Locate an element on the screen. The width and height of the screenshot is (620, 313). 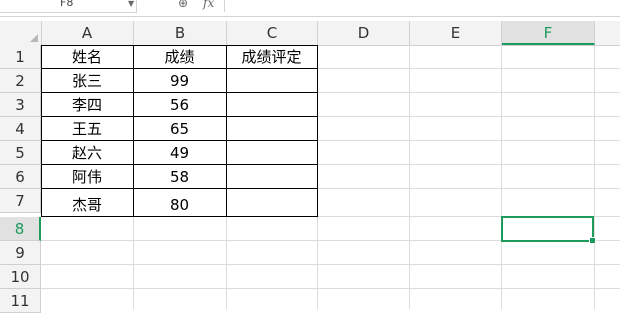
row-header-7: 7 is located at coordinates (20, 201).